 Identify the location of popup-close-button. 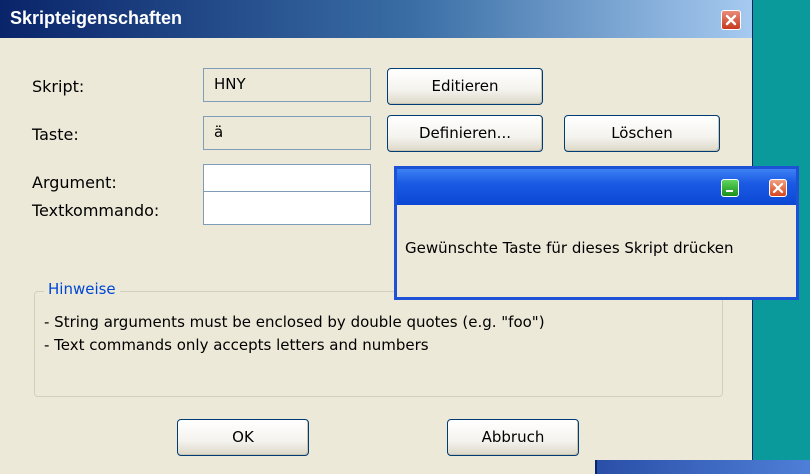
(778, 188).